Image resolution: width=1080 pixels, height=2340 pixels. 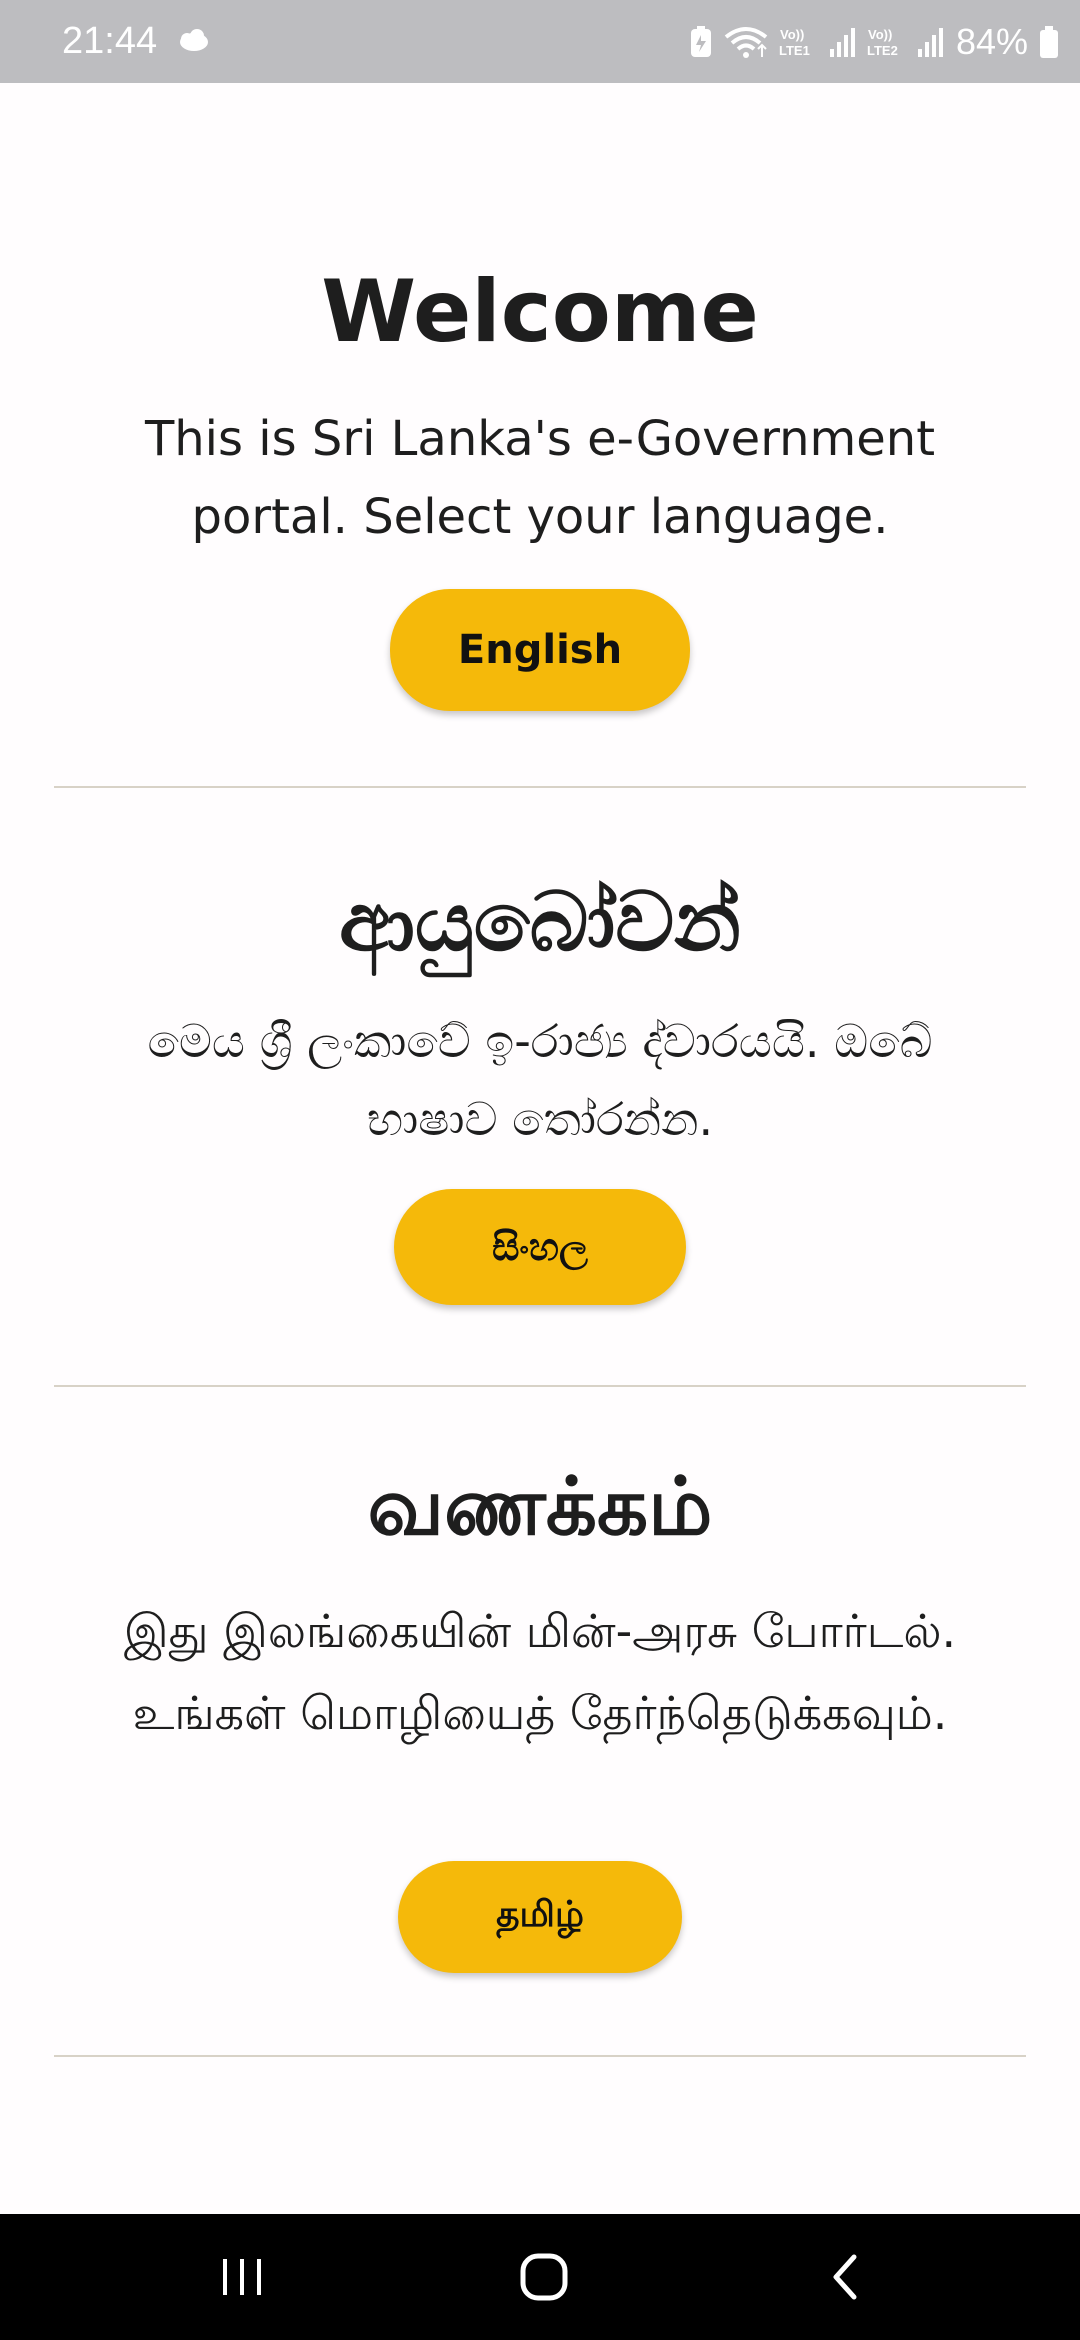 What do you see at coordinates (540, 1917) in the screenshot?
I see `tamil-button: தமிழ்` at bounding box center [540, 1917].